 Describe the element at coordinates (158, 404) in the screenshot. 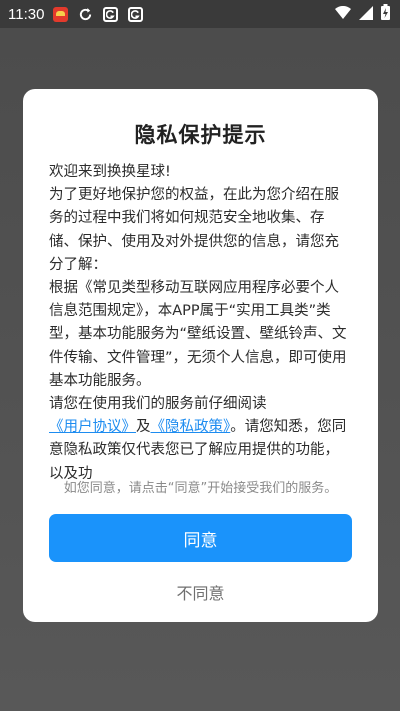

I see `agreement-prefix: 请您在使用我们的服务前仔细阅读` at that location.